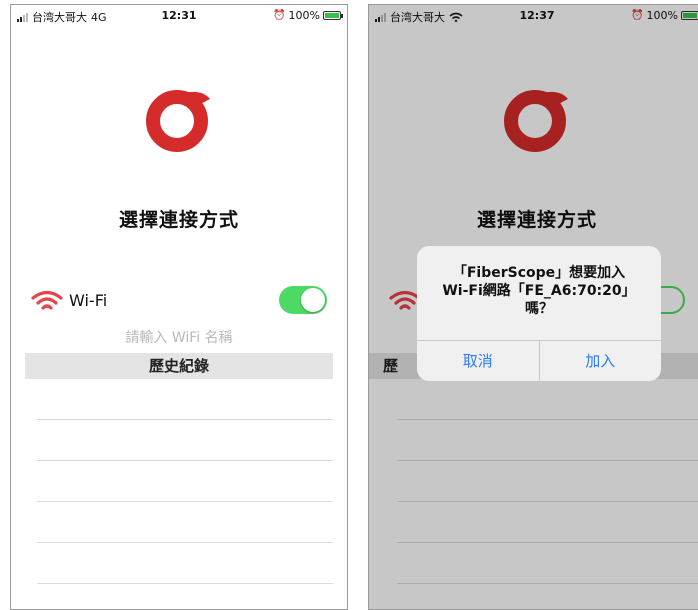 The image size is (698, 610). Describe the element at coordinates (478, 361) in the screenshot. I see `cancel-button: 取消` at that location.